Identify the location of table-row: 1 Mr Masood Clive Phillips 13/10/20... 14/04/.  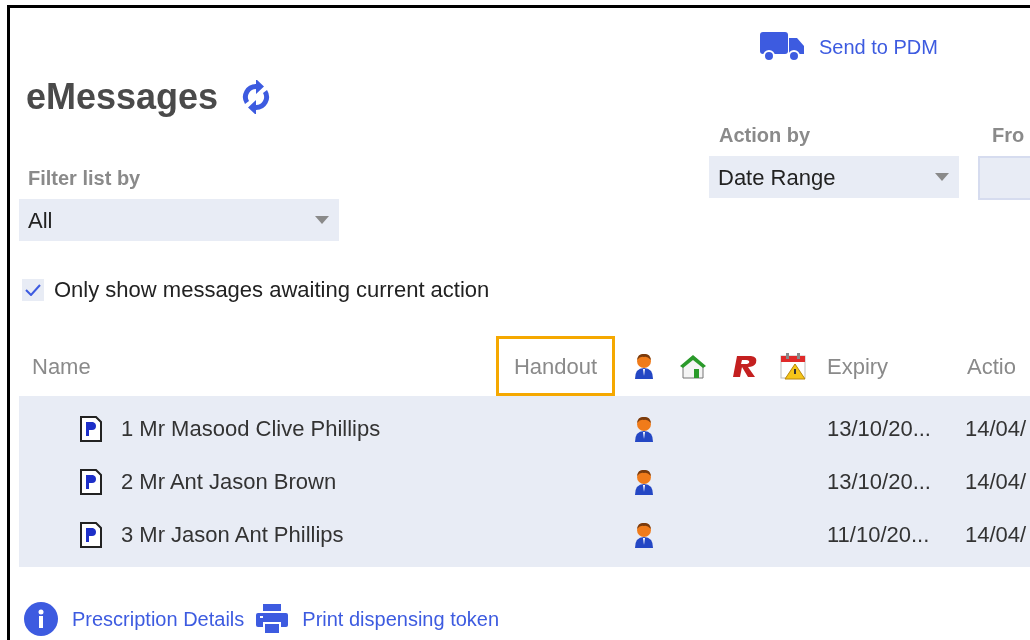
(524, 428).